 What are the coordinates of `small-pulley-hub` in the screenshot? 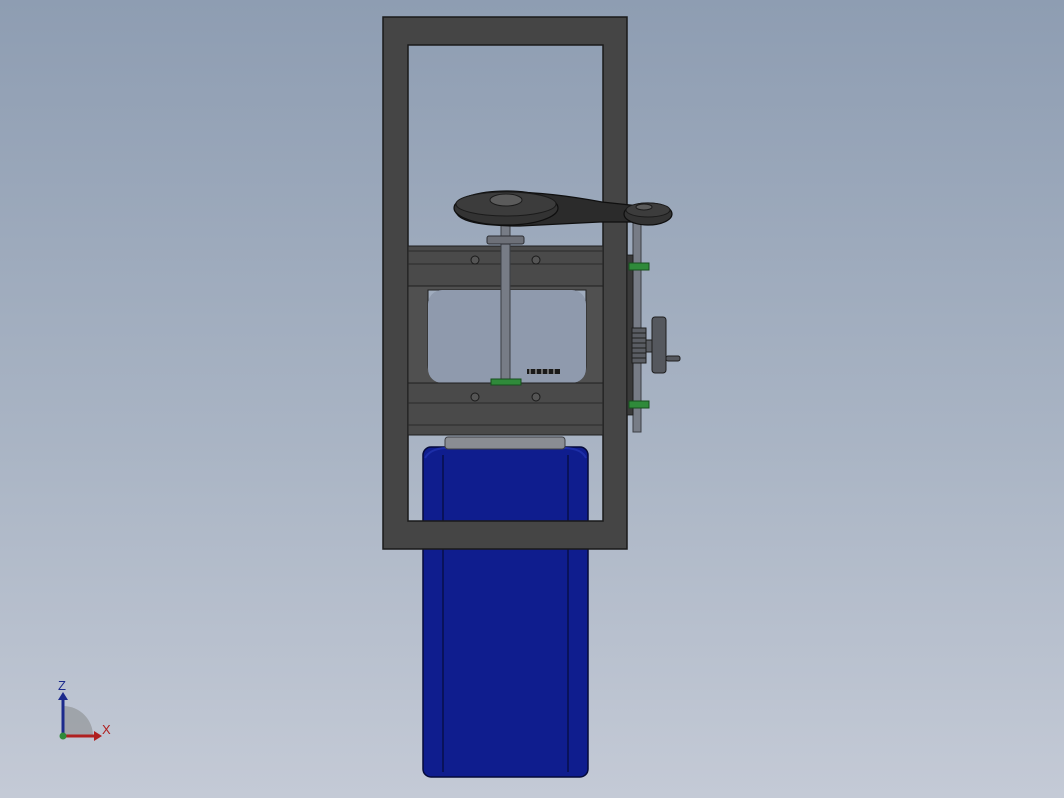 It's located at (644, 207).